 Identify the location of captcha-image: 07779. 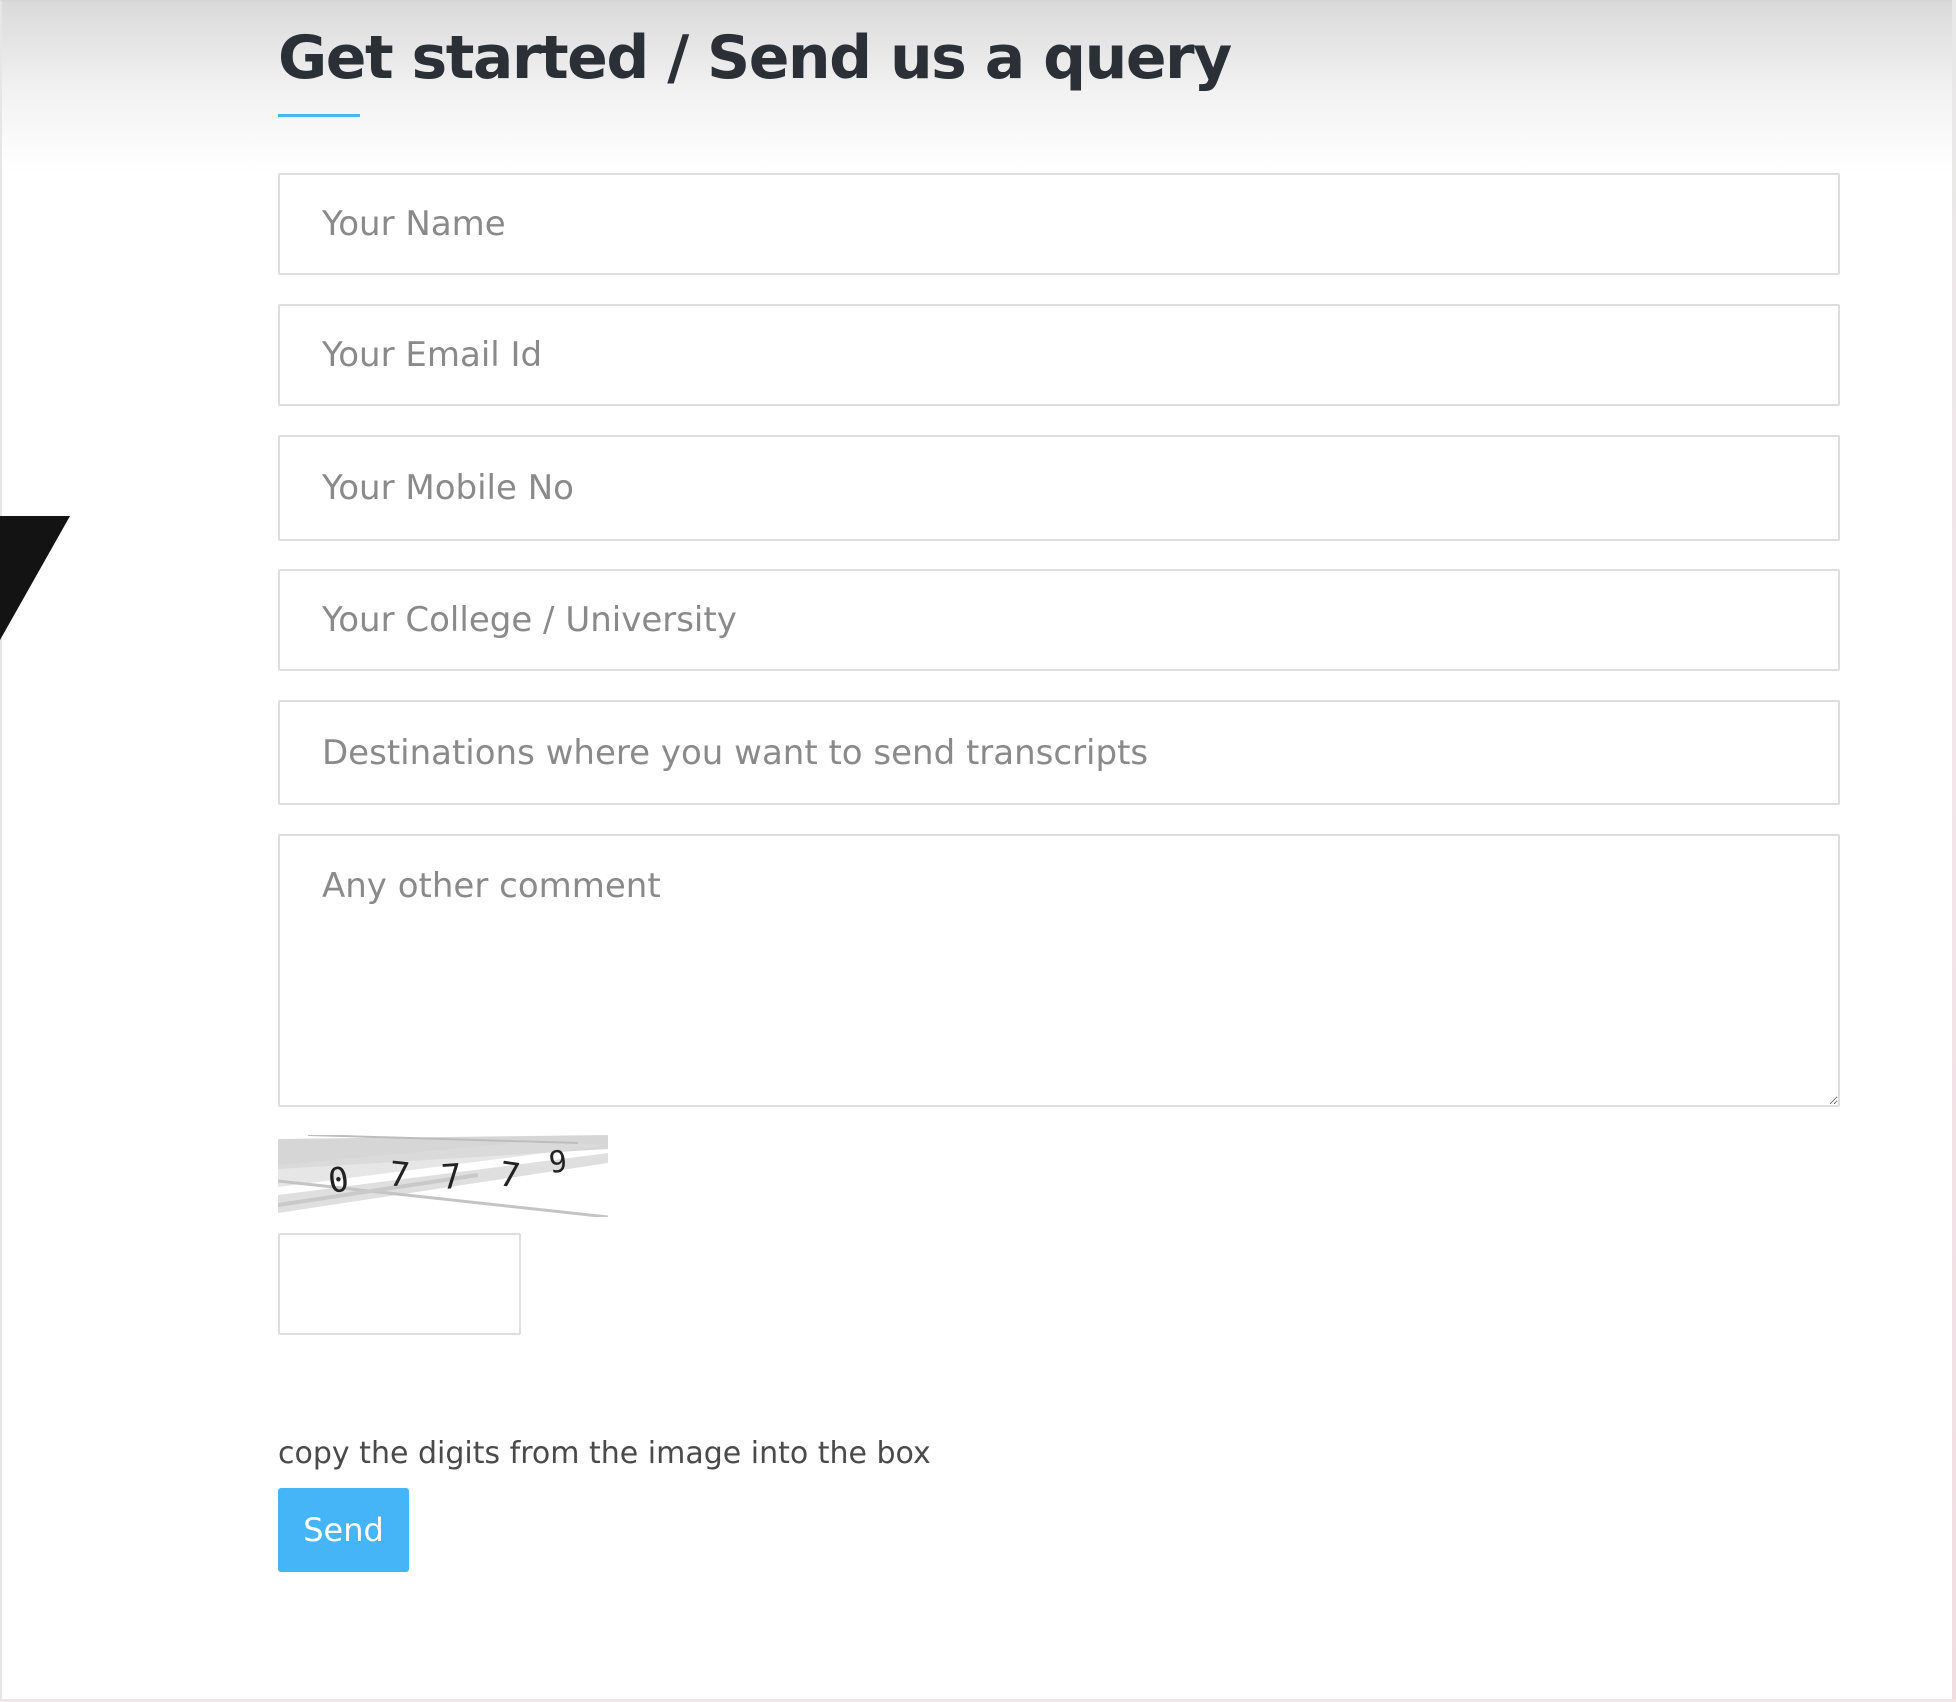
(443, 1176).